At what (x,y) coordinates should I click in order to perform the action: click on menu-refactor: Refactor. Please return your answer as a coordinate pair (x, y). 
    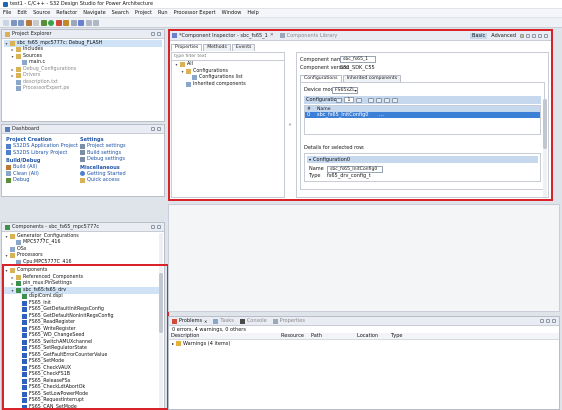
    Looking at the image, I should click on (66, 13).